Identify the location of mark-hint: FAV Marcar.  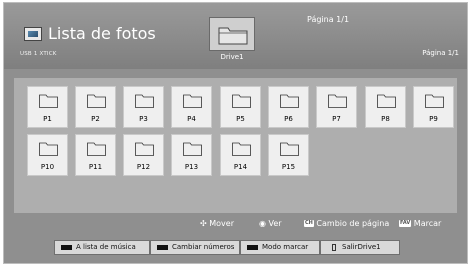
(420, 223).